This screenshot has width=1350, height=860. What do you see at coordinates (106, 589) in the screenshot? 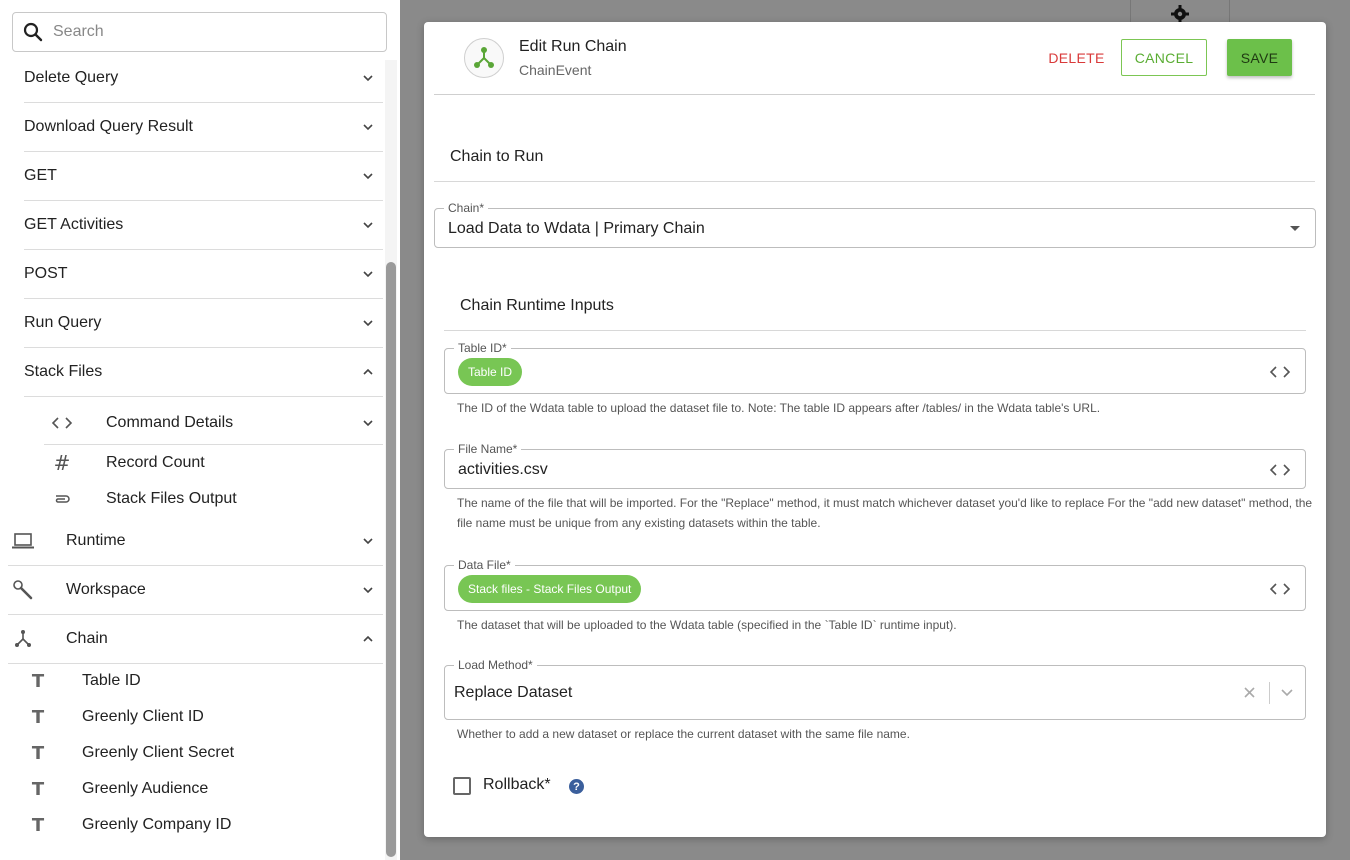
I see `sidebar-section-label: Workspace` at bounding box center [106, 589].